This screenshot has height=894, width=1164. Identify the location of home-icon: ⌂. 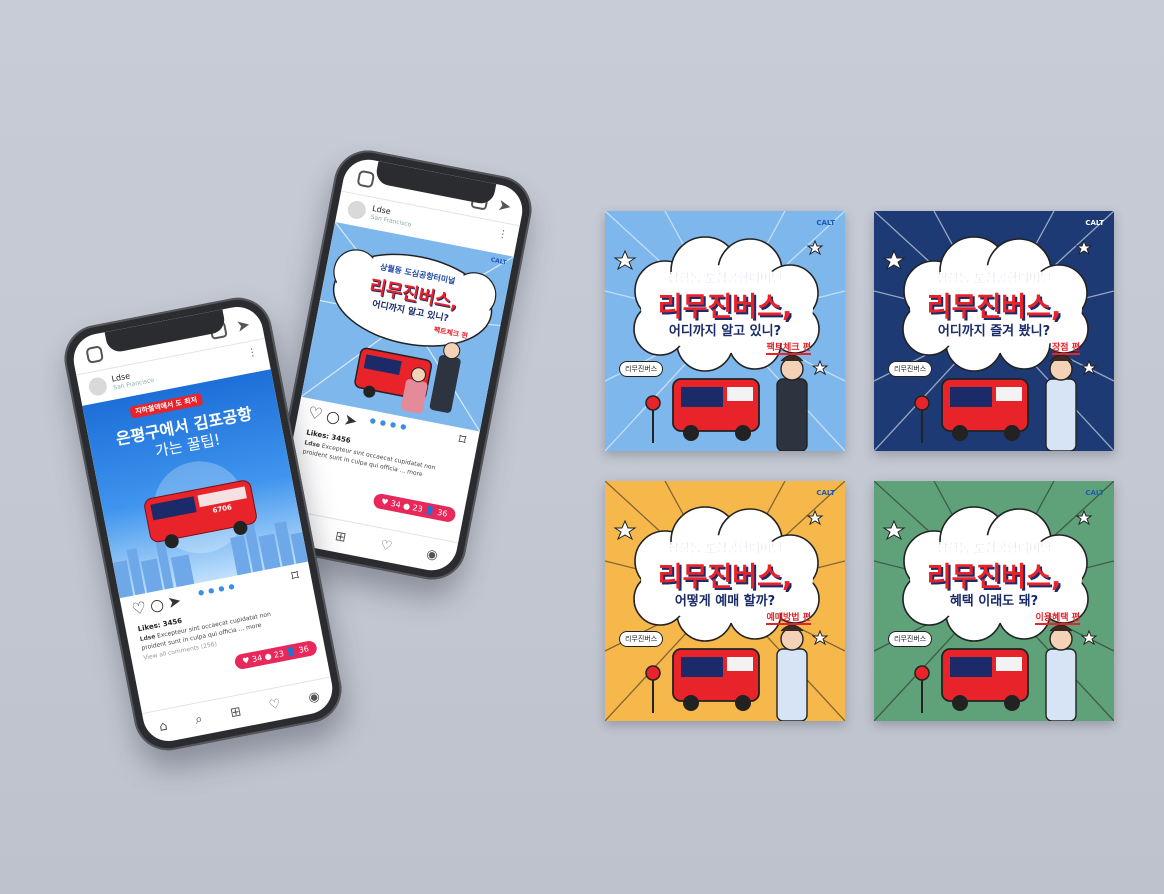
(163, 726).